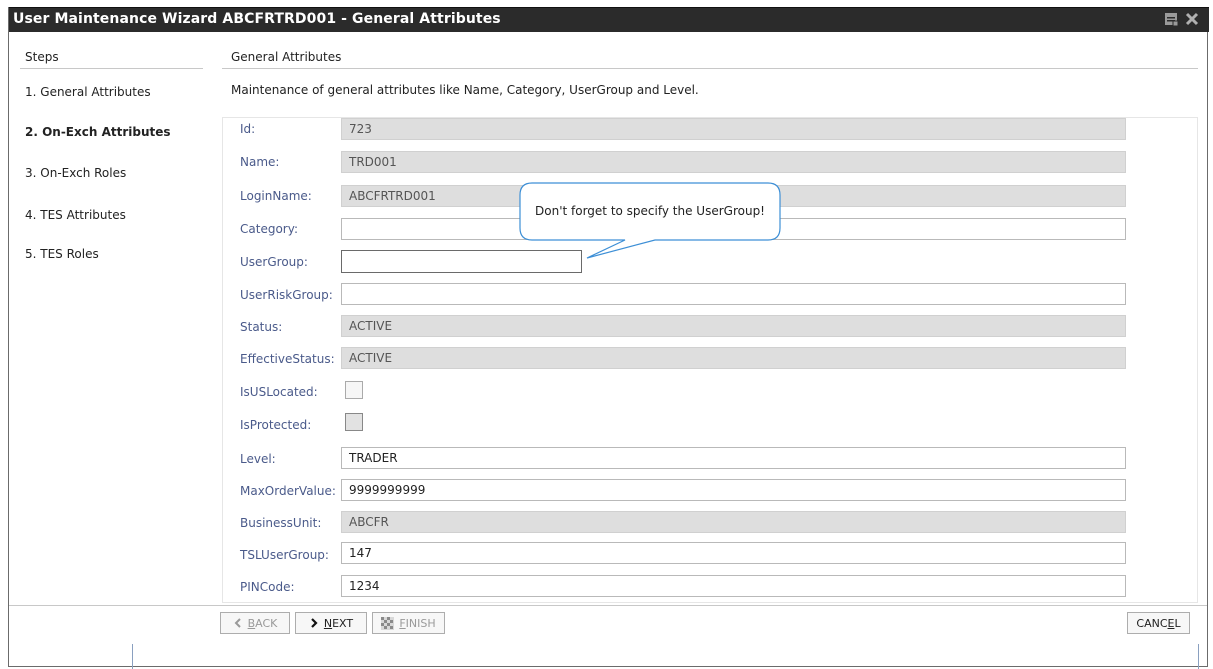  I want to click on steps-header: Steps, so click(42, 57).